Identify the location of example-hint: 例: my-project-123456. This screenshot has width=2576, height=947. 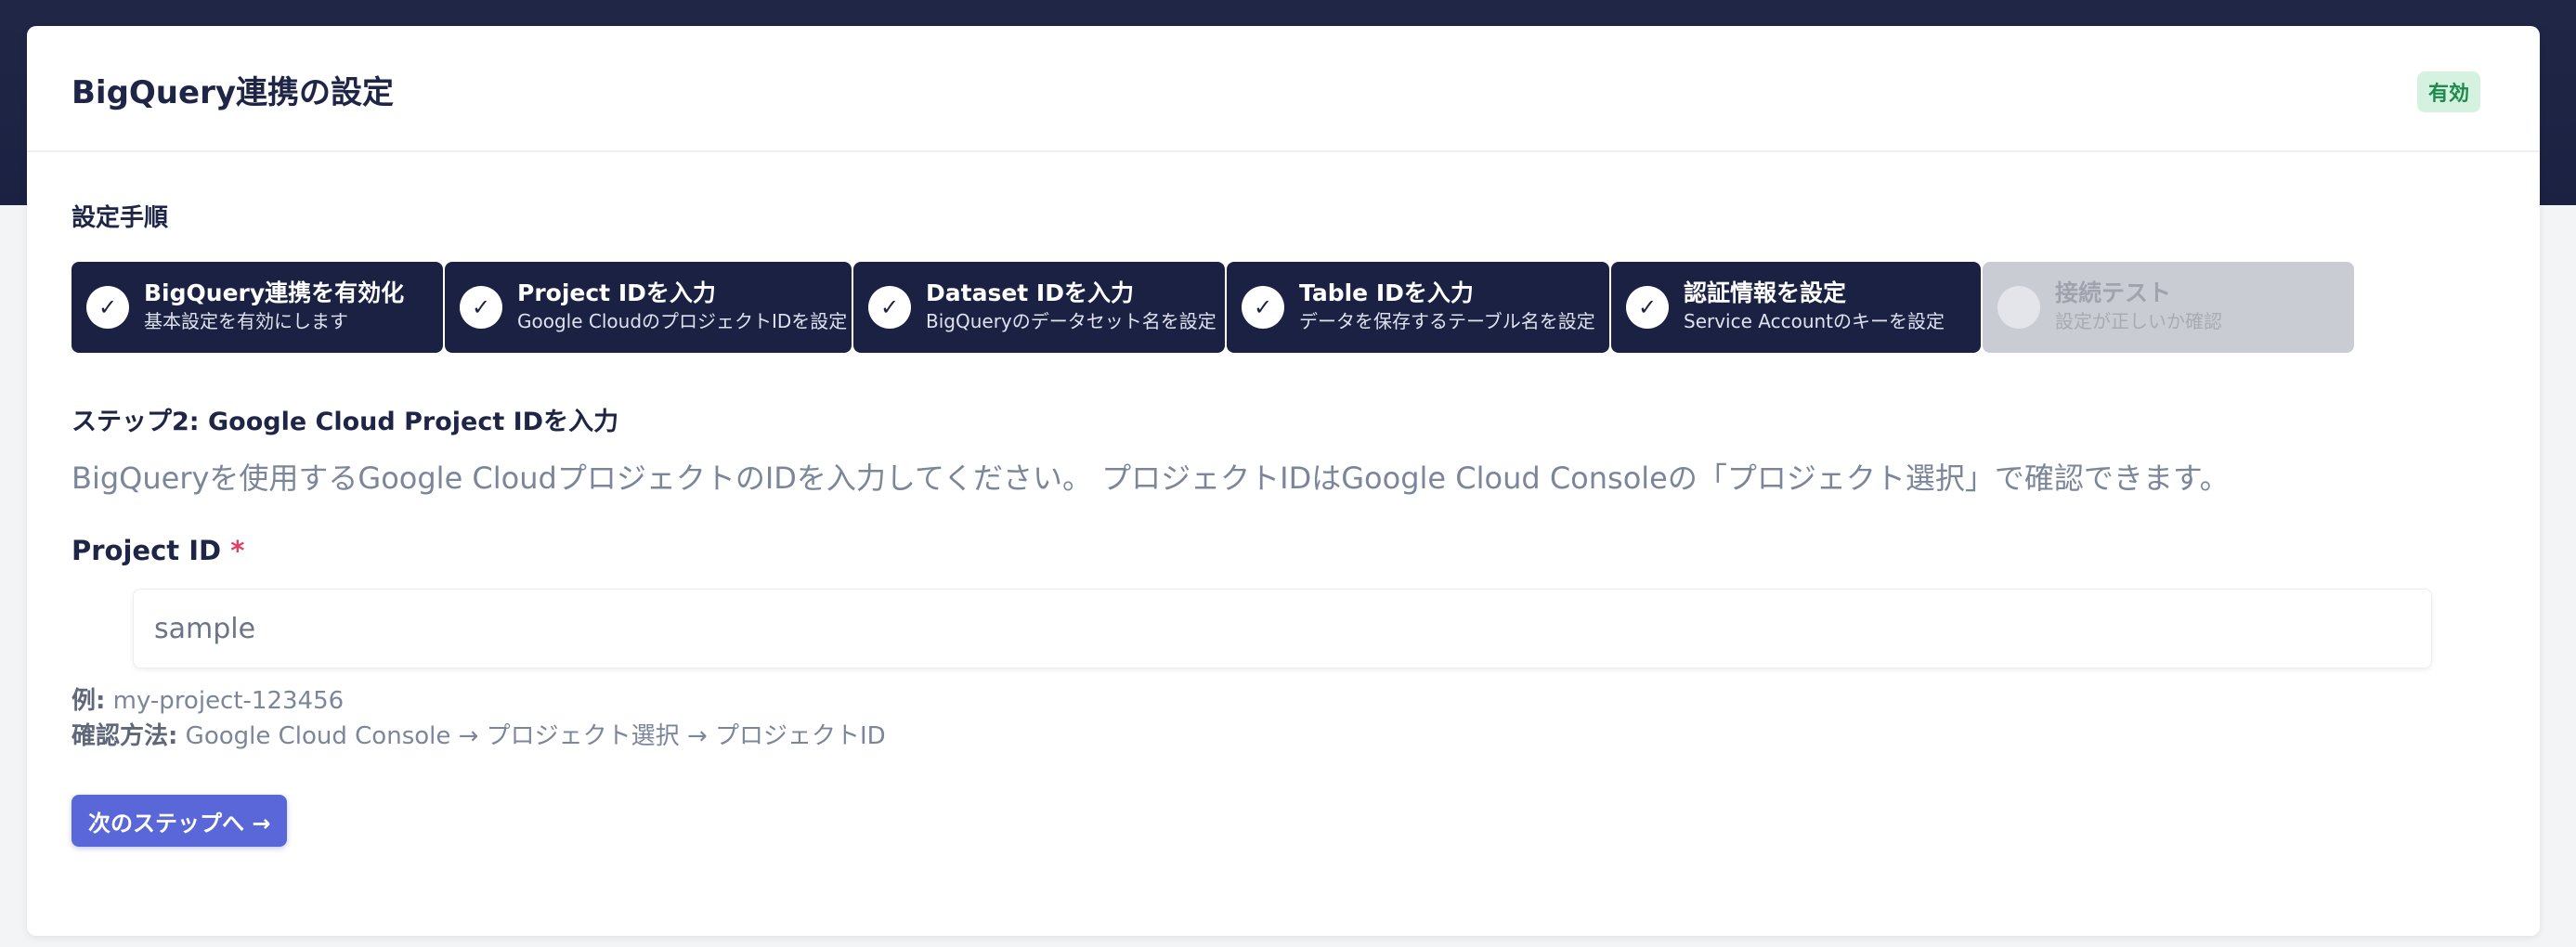
(208, 699).